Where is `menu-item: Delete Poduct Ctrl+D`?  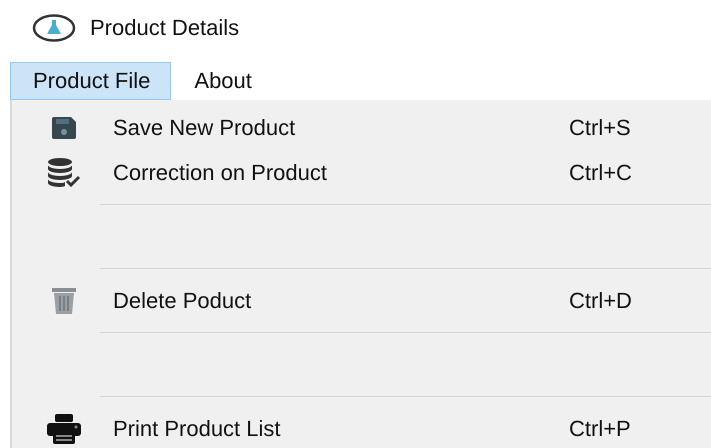 menu-item: Delete Poduct Ctrl+D is located at coordinates (361, 300).